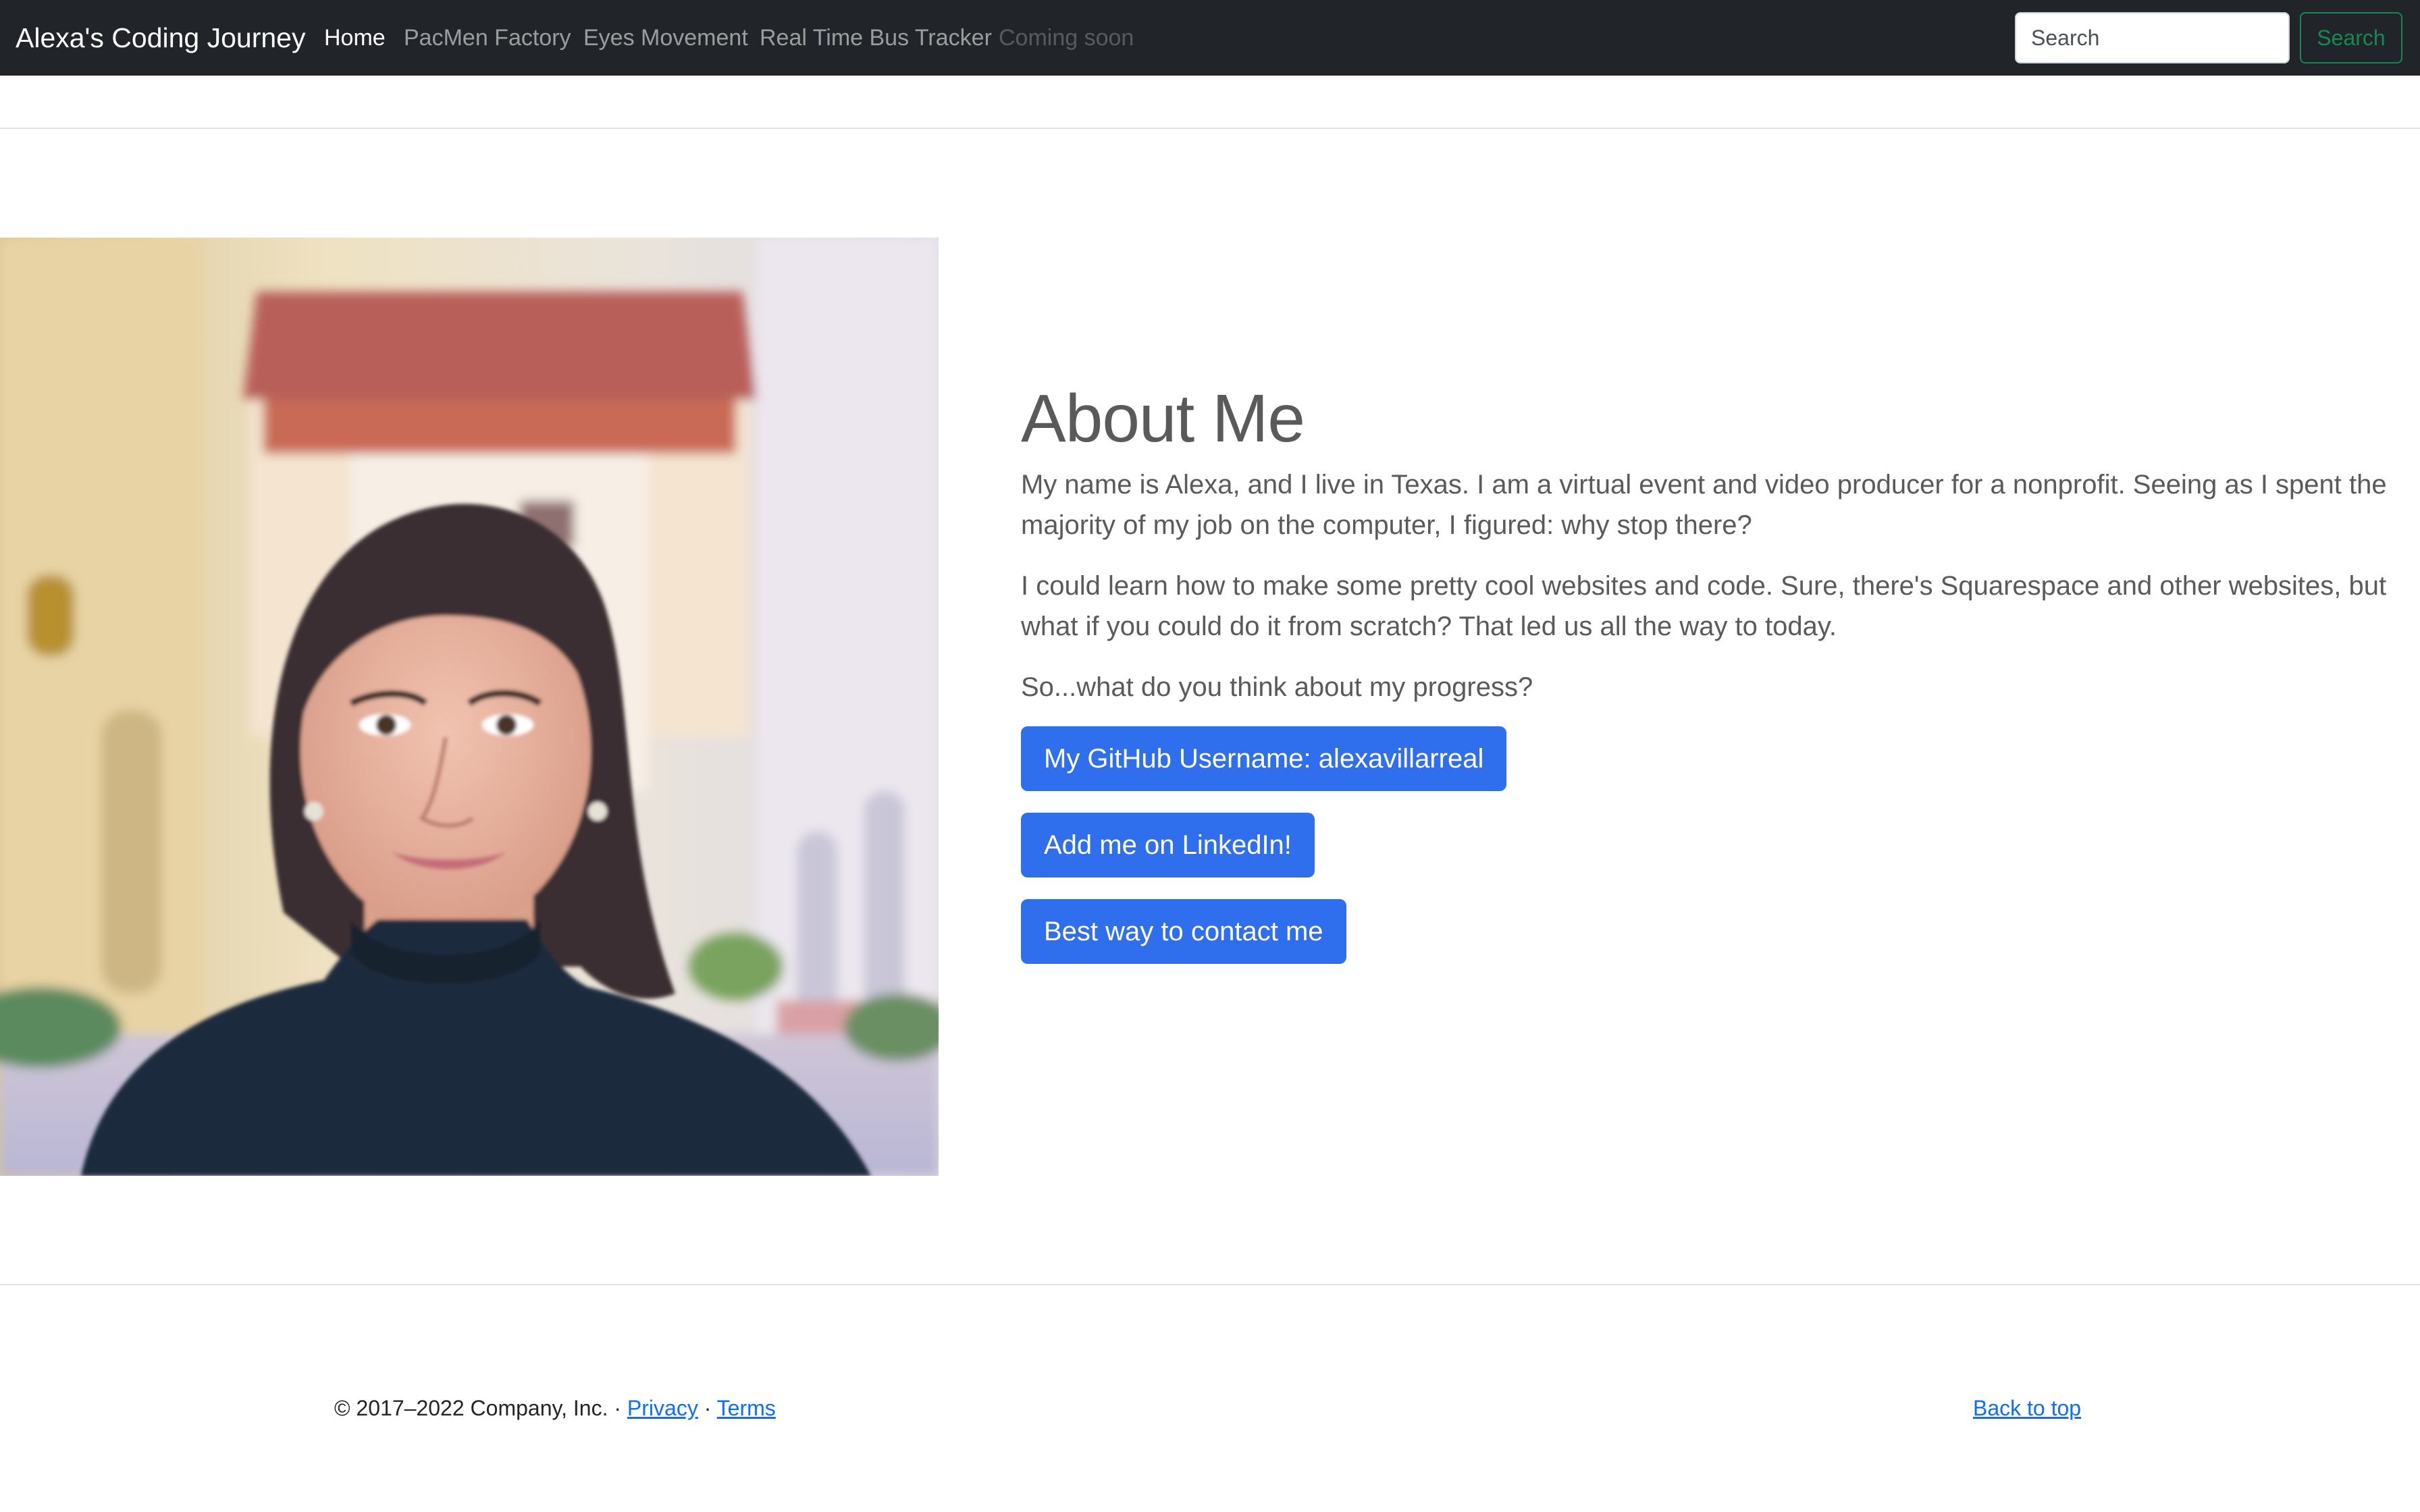  I want to click on search-button: Search, so click(2351, 37).